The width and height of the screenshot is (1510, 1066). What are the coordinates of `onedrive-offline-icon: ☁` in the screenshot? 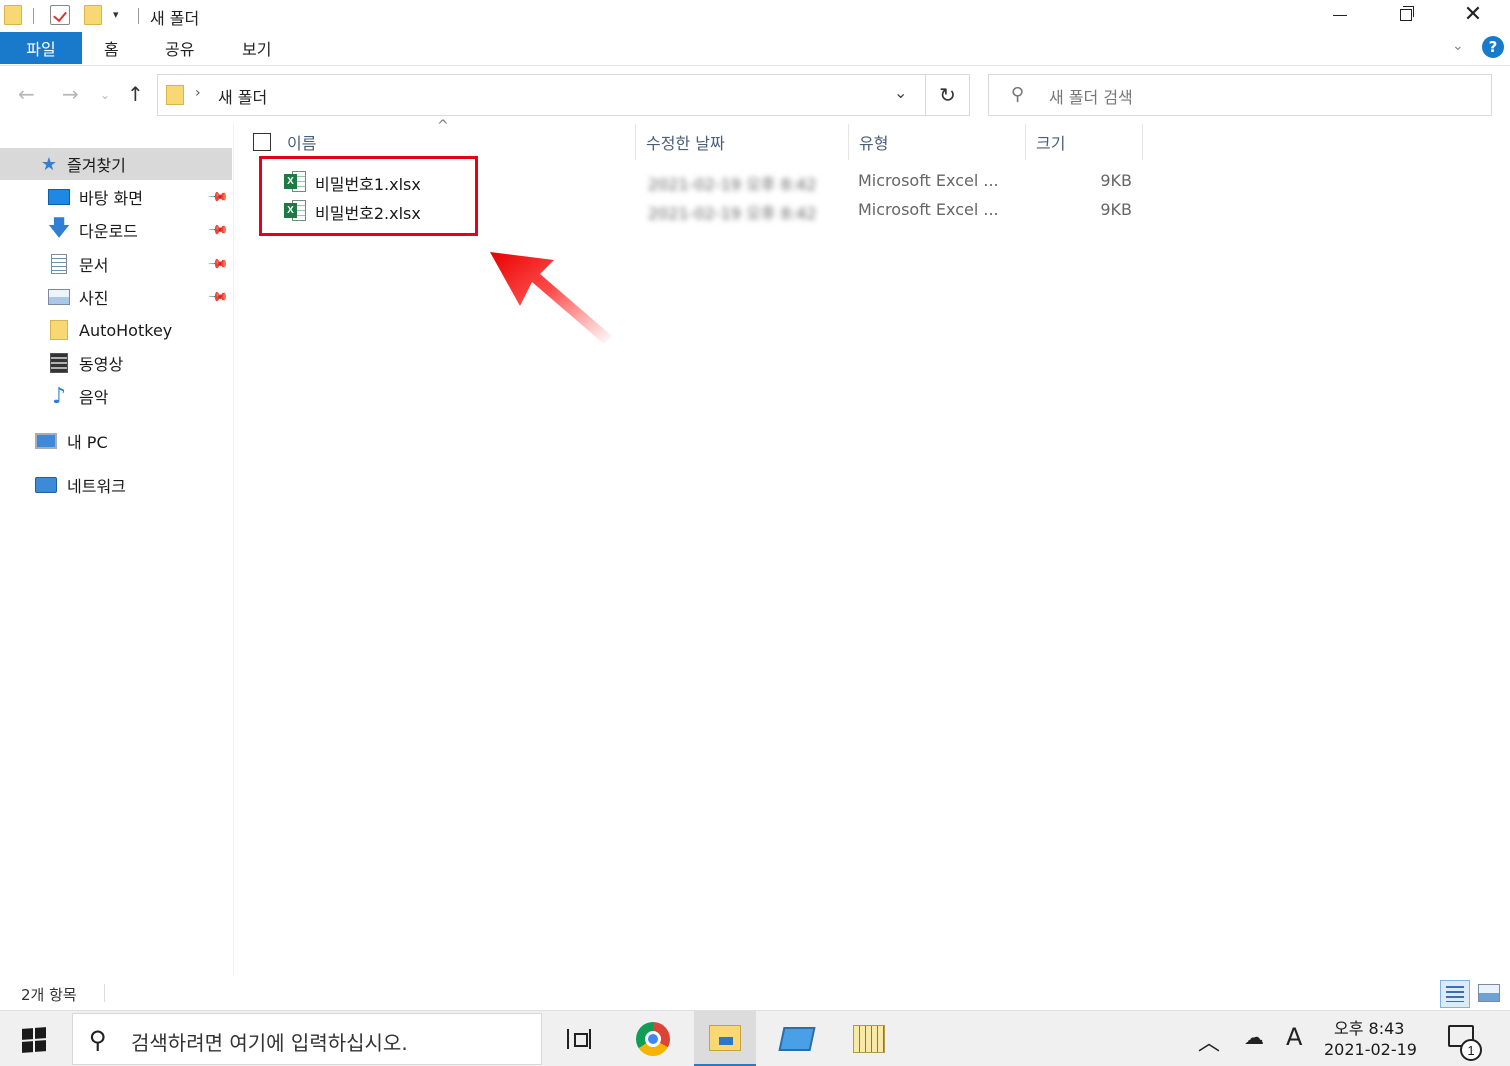 It's located at (1254, 1037).